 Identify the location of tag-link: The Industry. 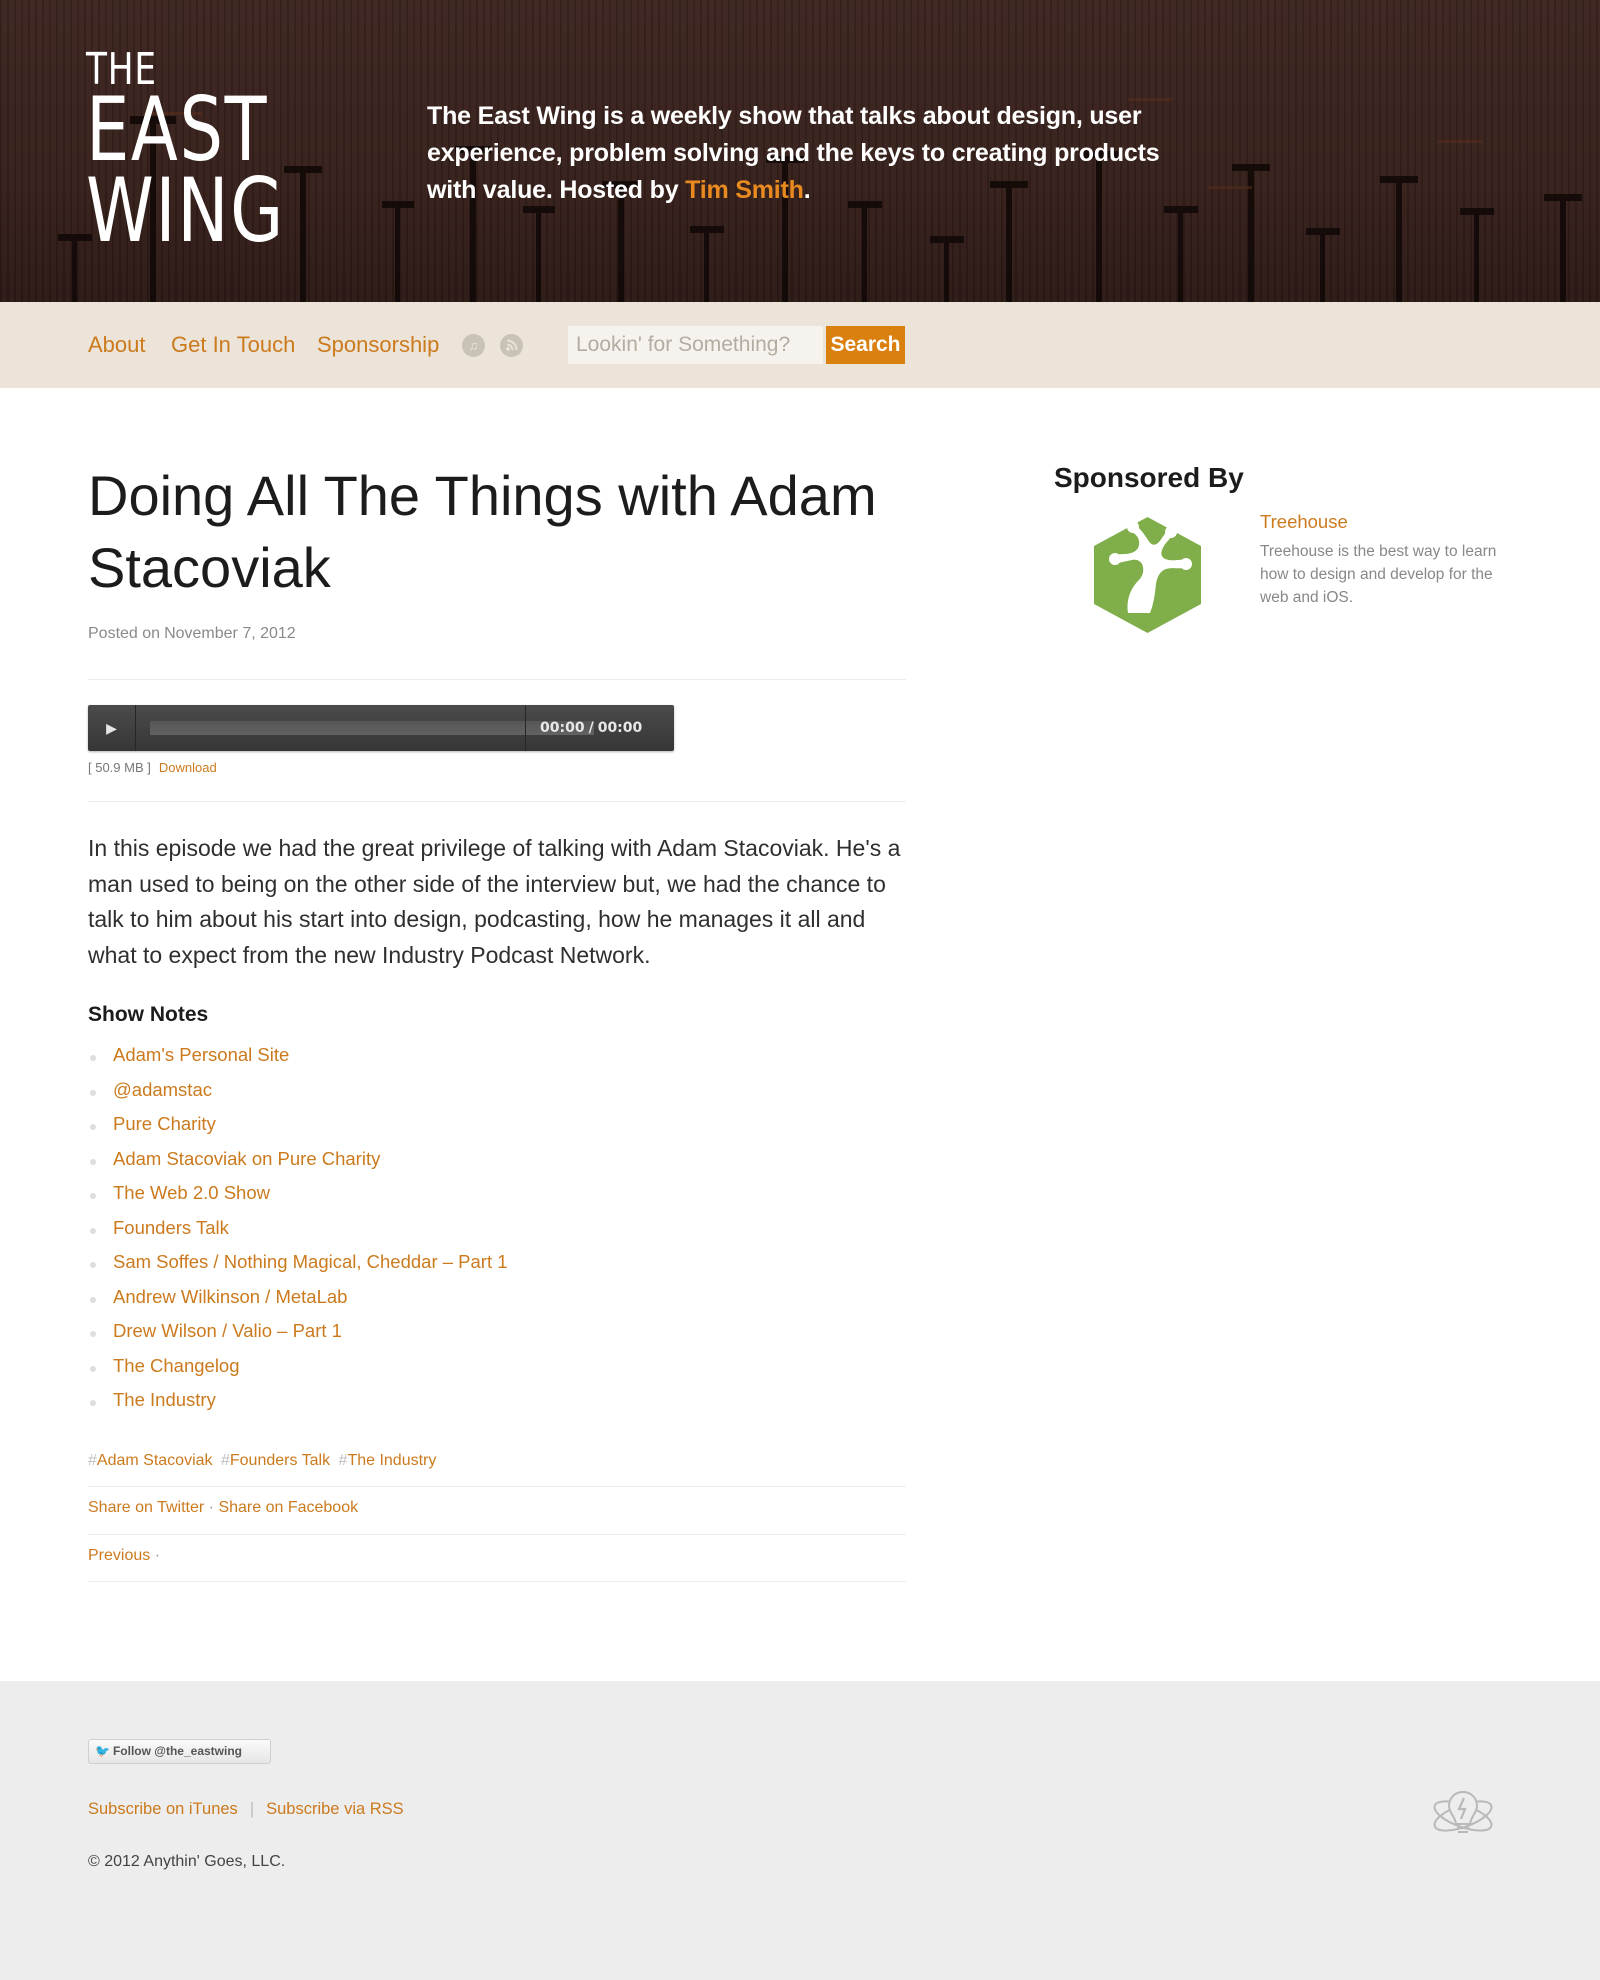
(391, 1460).